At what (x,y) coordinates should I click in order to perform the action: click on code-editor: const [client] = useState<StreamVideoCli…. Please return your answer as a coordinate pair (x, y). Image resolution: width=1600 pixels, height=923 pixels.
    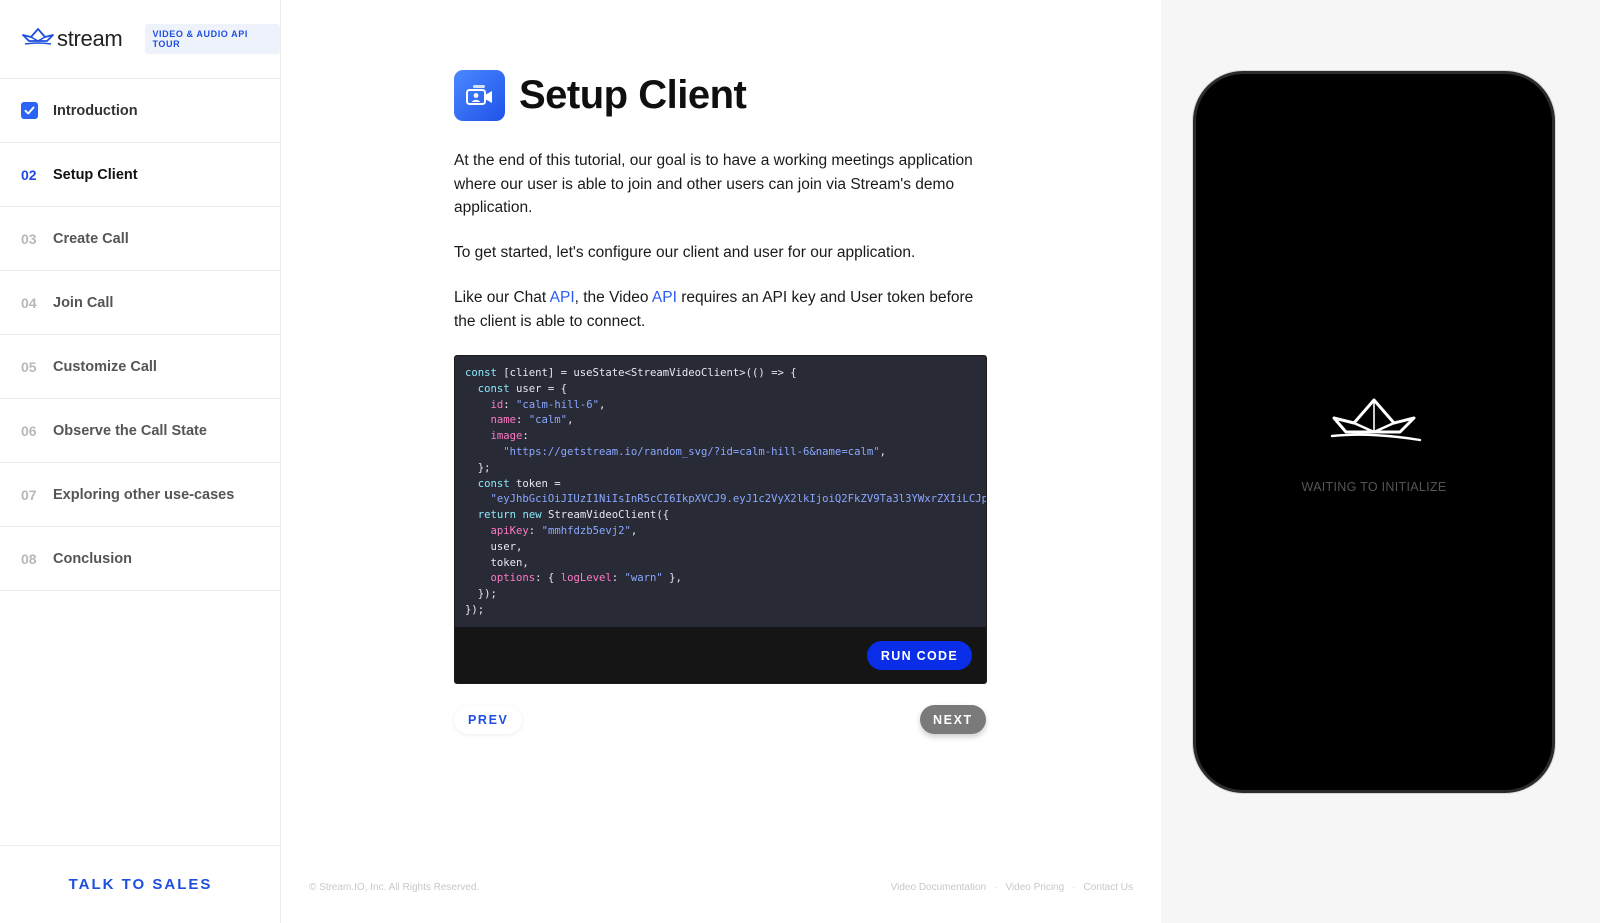
    Looking at the image, I should click on (720, 519).